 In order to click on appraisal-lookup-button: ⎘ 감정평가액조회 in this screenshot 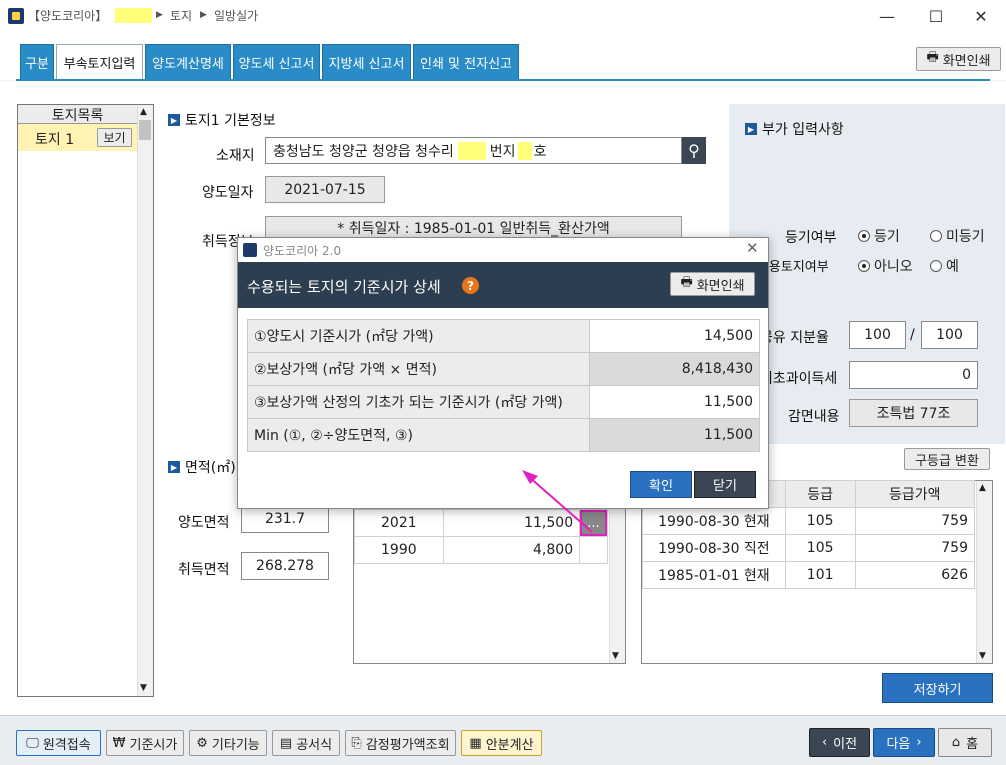, I will do `click(400, 743)`.